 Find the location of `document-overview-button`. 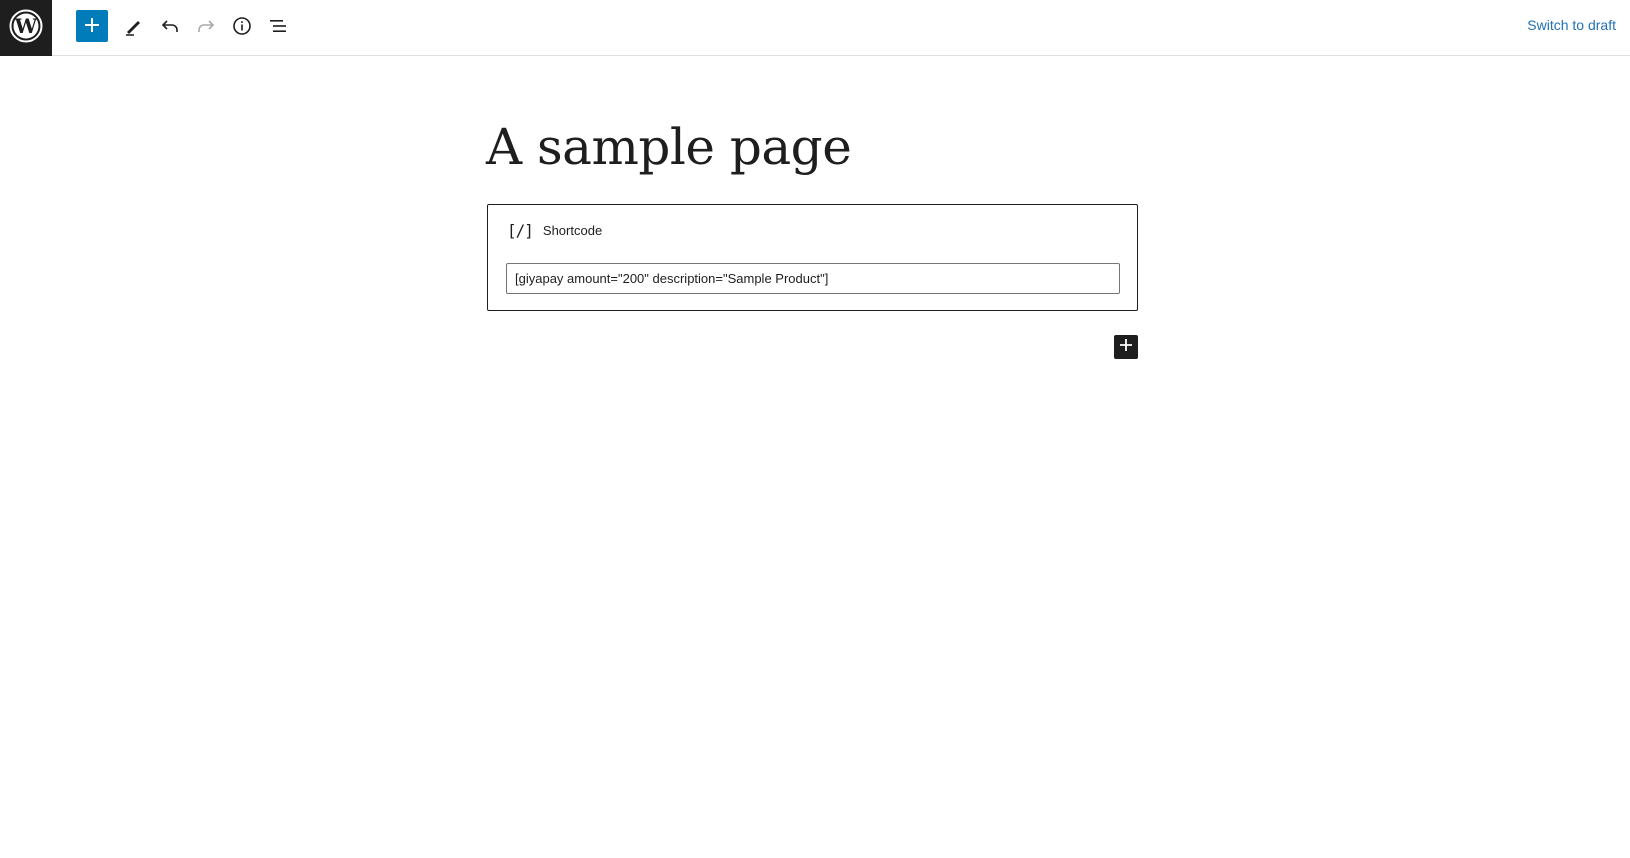

document-overview-button is located at coordinates (278, 27).